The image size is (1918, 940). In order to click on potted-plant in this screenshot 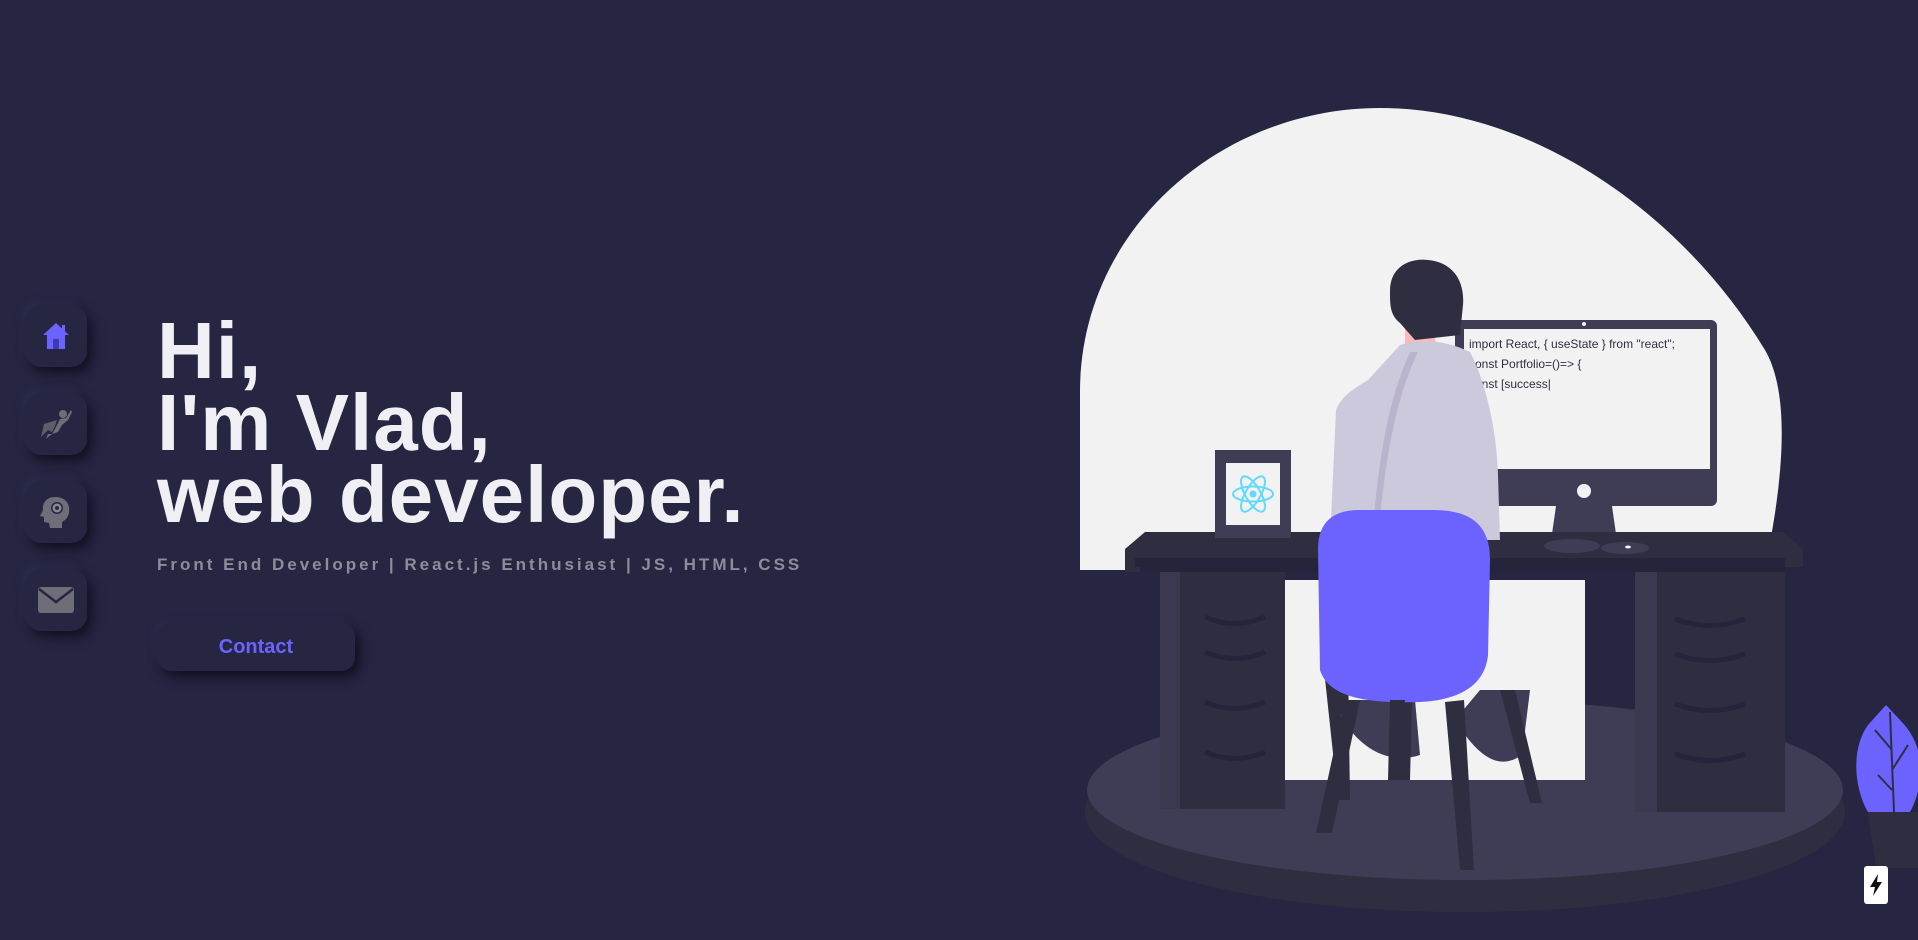, I will do `click(1887, 786)`.